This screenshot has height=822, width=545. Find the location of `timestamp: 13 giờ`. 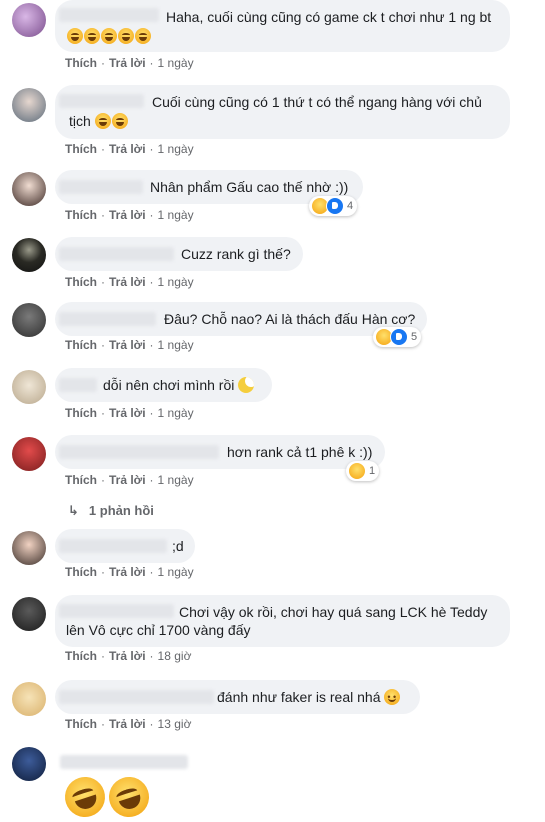

timestamp: 13 giờ is located at coordinates (175, 724).